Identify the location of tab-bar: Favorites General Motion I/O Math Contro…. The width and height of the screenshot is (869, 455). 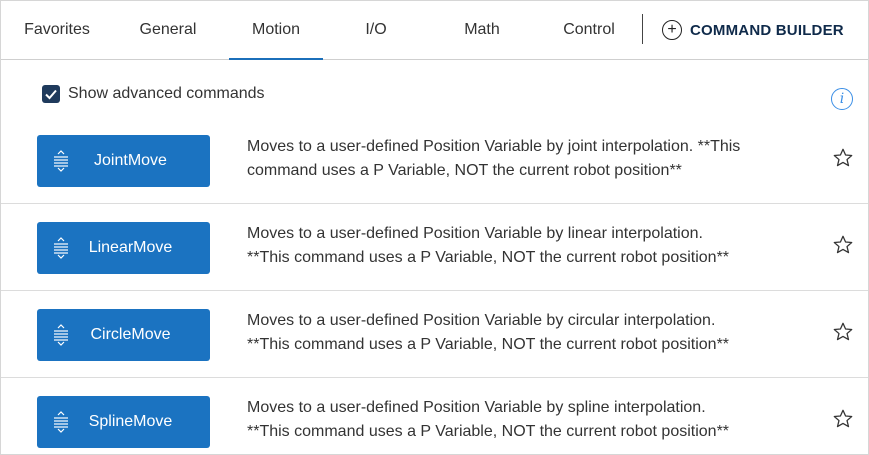
(434, 30).